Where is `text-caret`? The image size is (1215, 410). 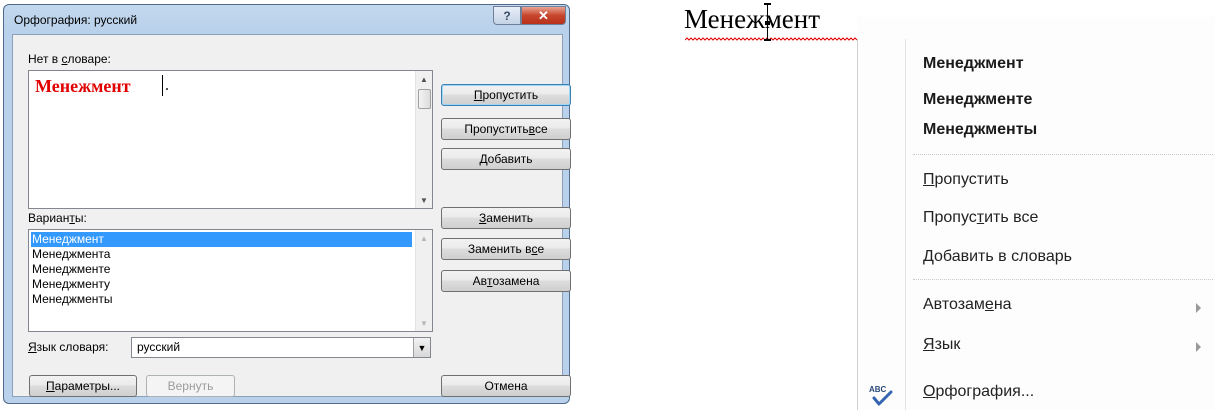
text-caret is located at coordinates (162, 85).